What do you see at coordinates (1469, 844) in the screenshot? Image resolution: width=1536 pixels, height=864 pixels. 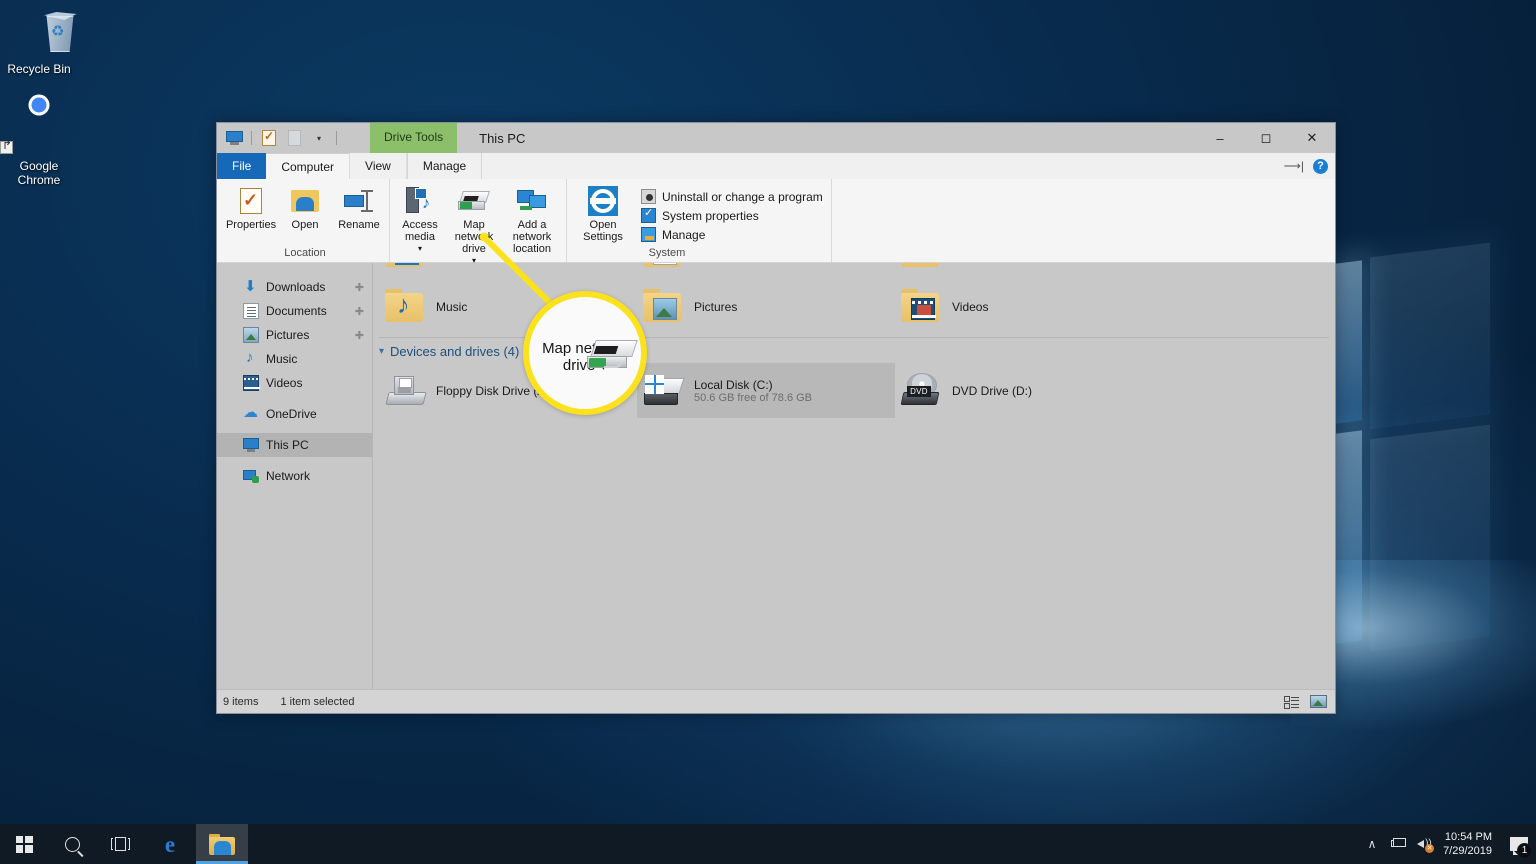 I see `clock: 10:54 PM 7/29/2019` at bounding box center [1469, 844].